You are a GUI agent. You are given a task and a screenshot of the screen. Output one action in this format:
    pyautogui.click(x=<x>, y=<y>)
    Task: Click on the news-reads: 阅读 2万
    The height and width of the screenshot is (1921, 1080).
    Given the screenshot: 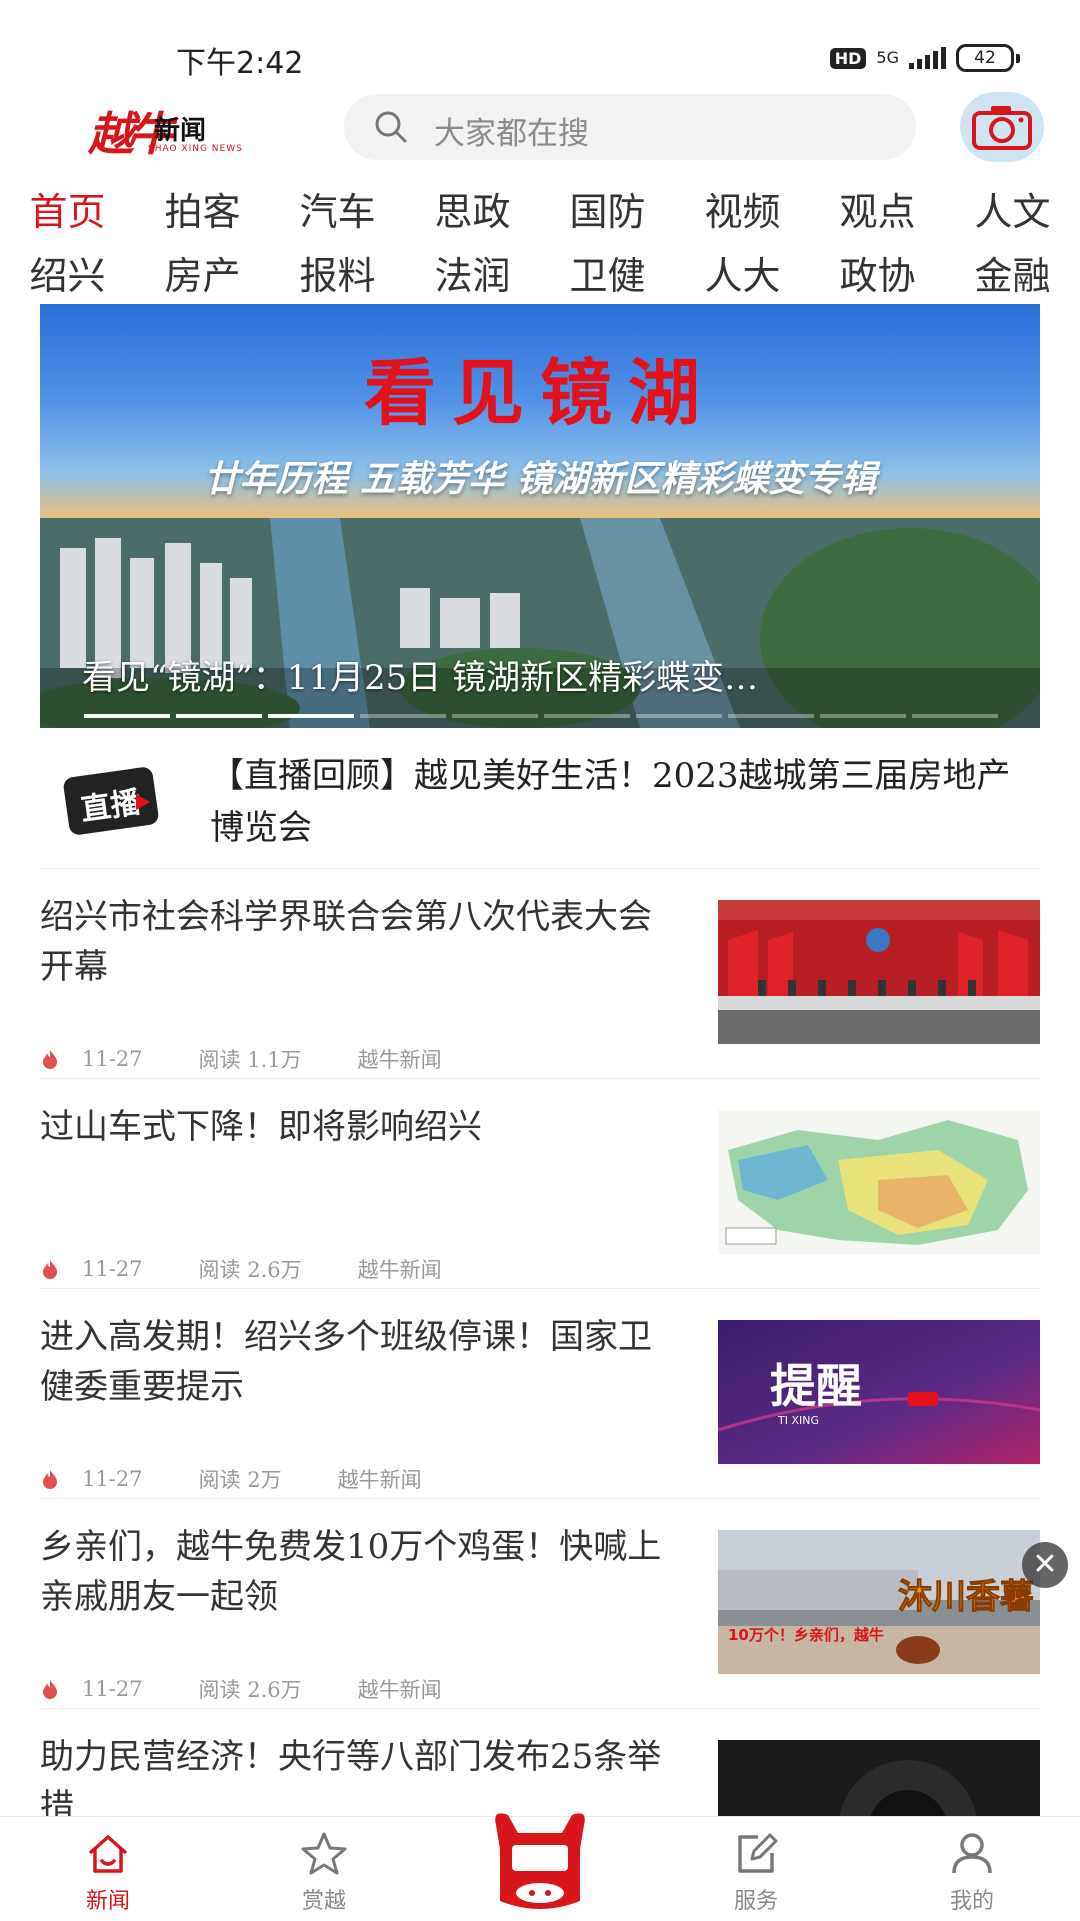 What is the action you would take?
    pyautogui.click(x=240, y=1480)
    